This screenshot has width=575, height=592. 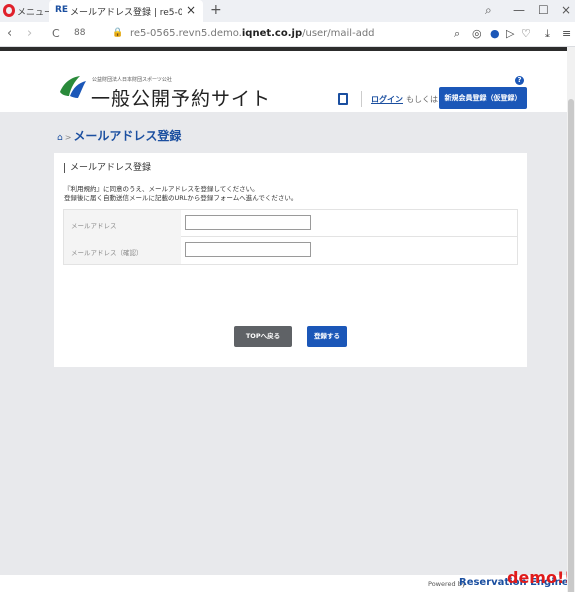 I want to click on tab-title: メールアドレス登録 | re5-0565, so click(x=126, y=13).